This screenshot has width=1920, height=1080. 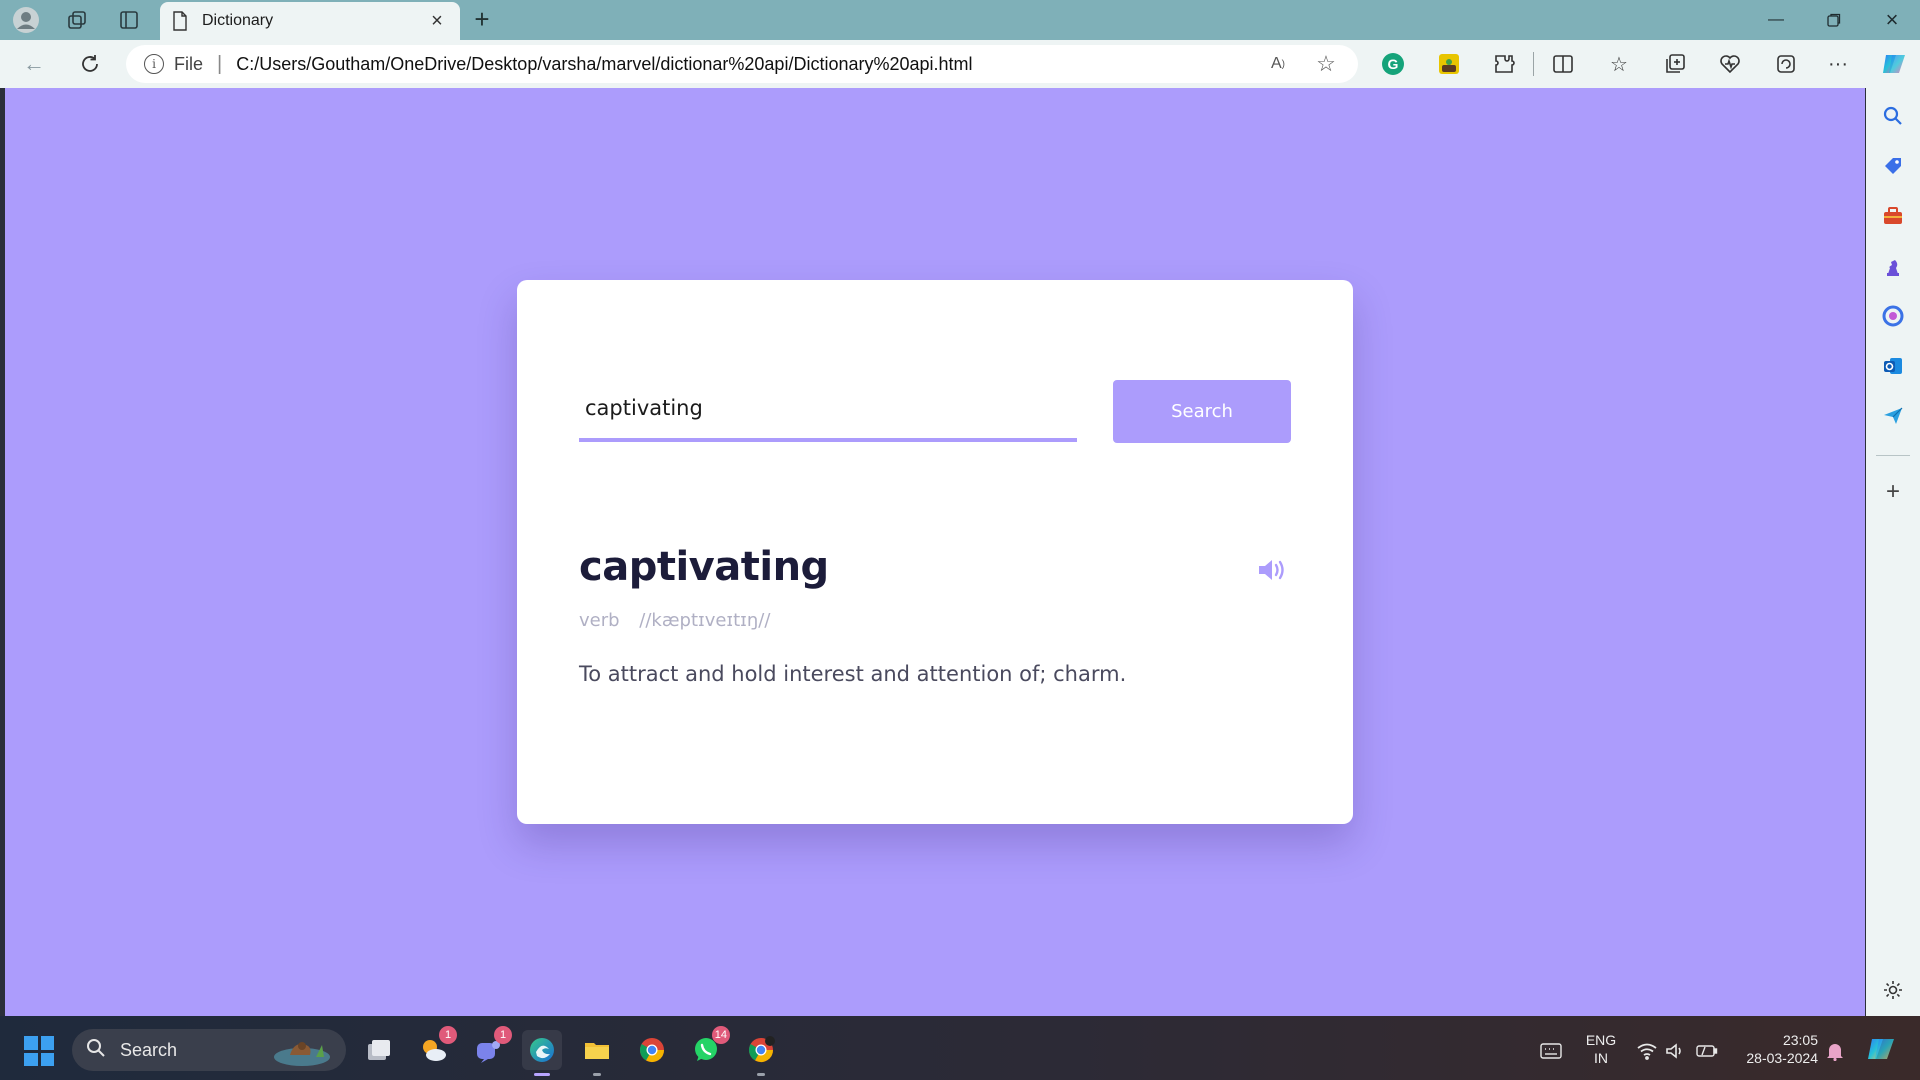 I want to click on weather-badge: 1, so click(x=448, y=1035).